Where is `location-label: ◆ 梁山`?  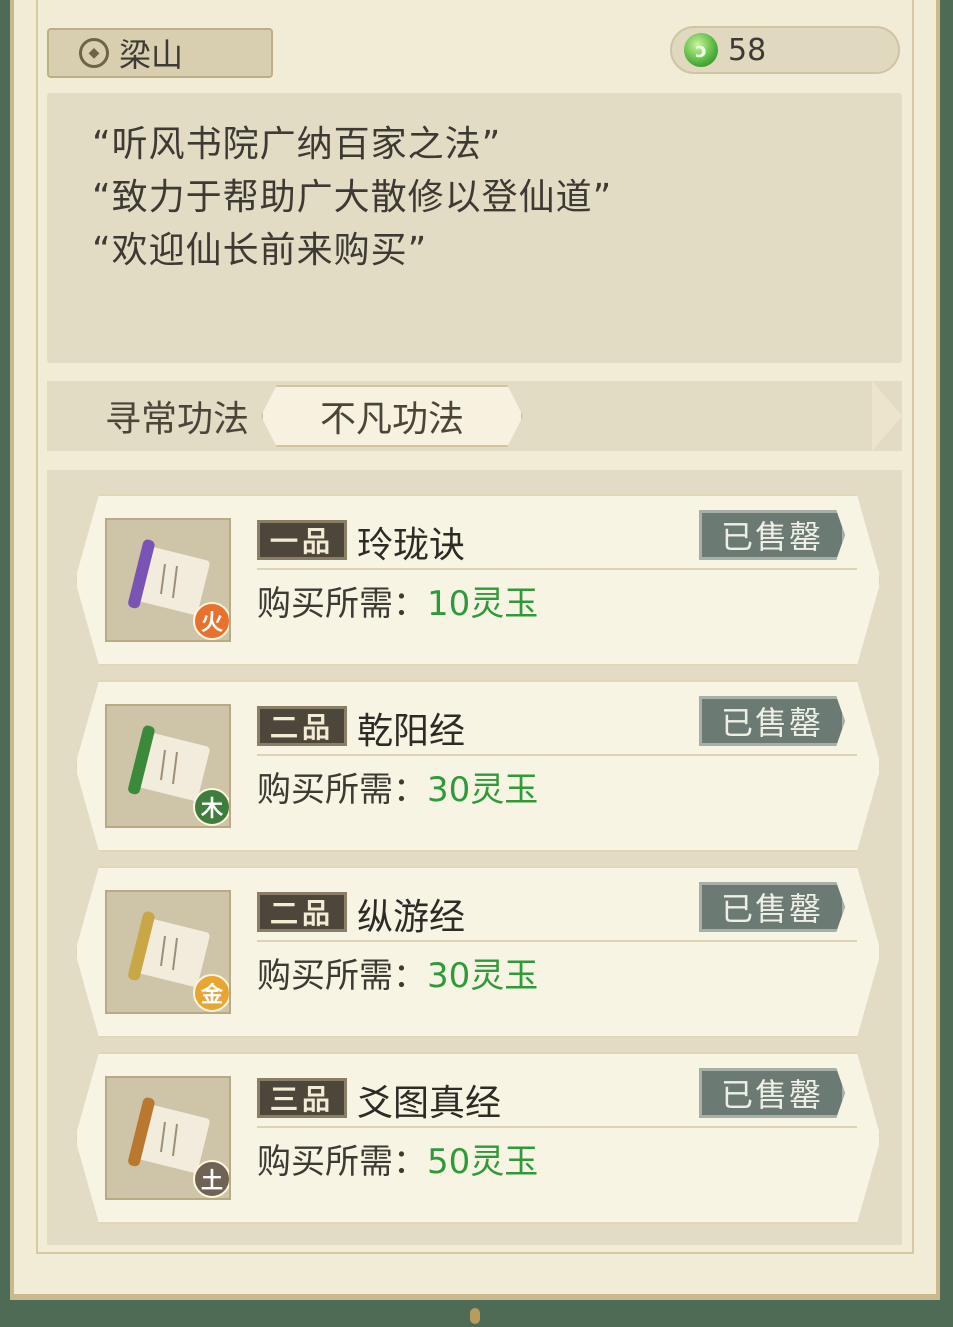
location-label: ◆ 梁山 is located at coordinates (160, 53).